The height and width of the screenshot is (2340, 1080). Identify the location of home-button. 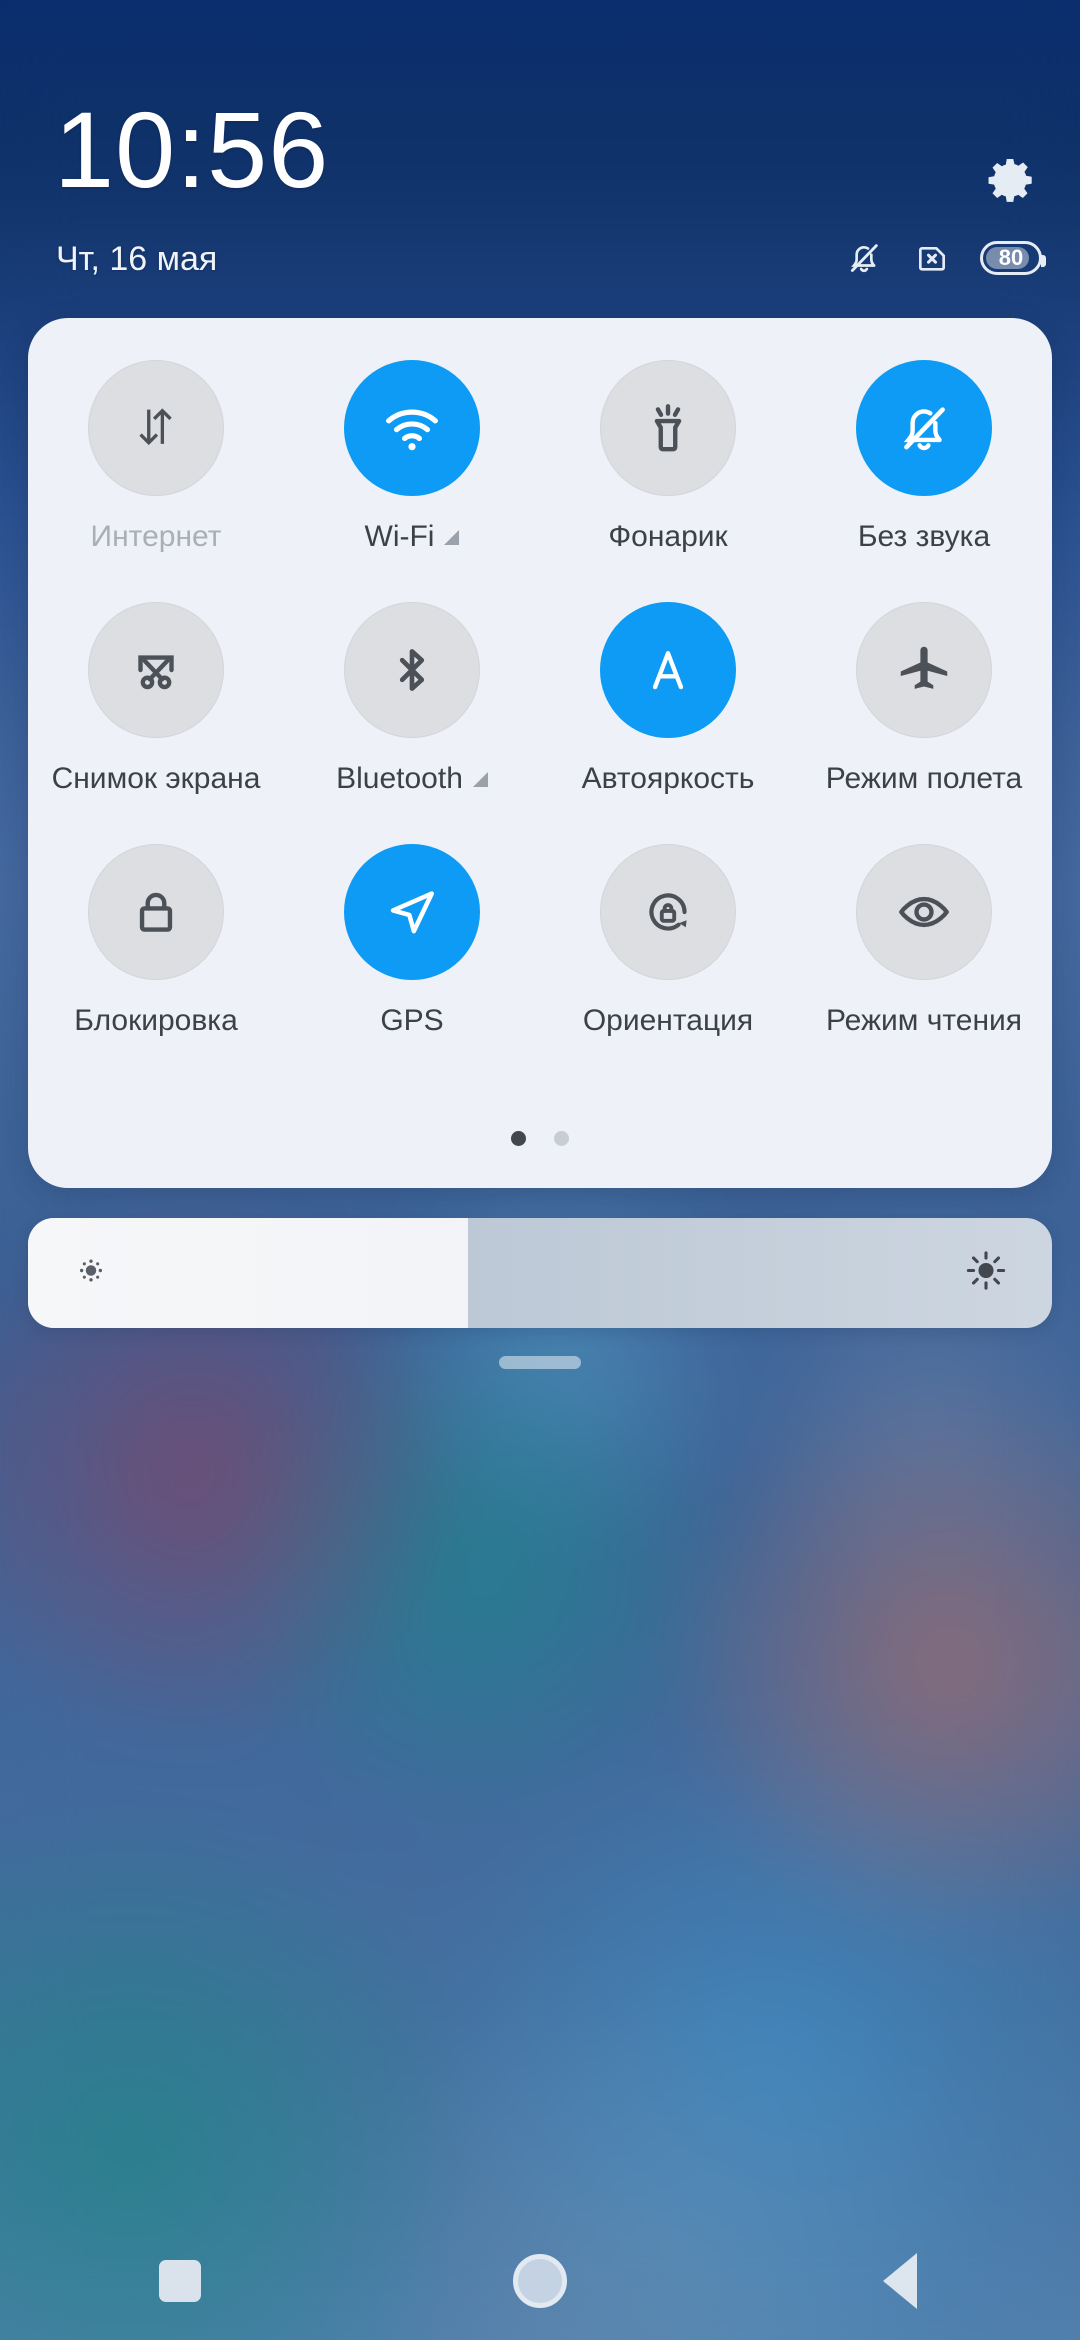
(540, 2281).